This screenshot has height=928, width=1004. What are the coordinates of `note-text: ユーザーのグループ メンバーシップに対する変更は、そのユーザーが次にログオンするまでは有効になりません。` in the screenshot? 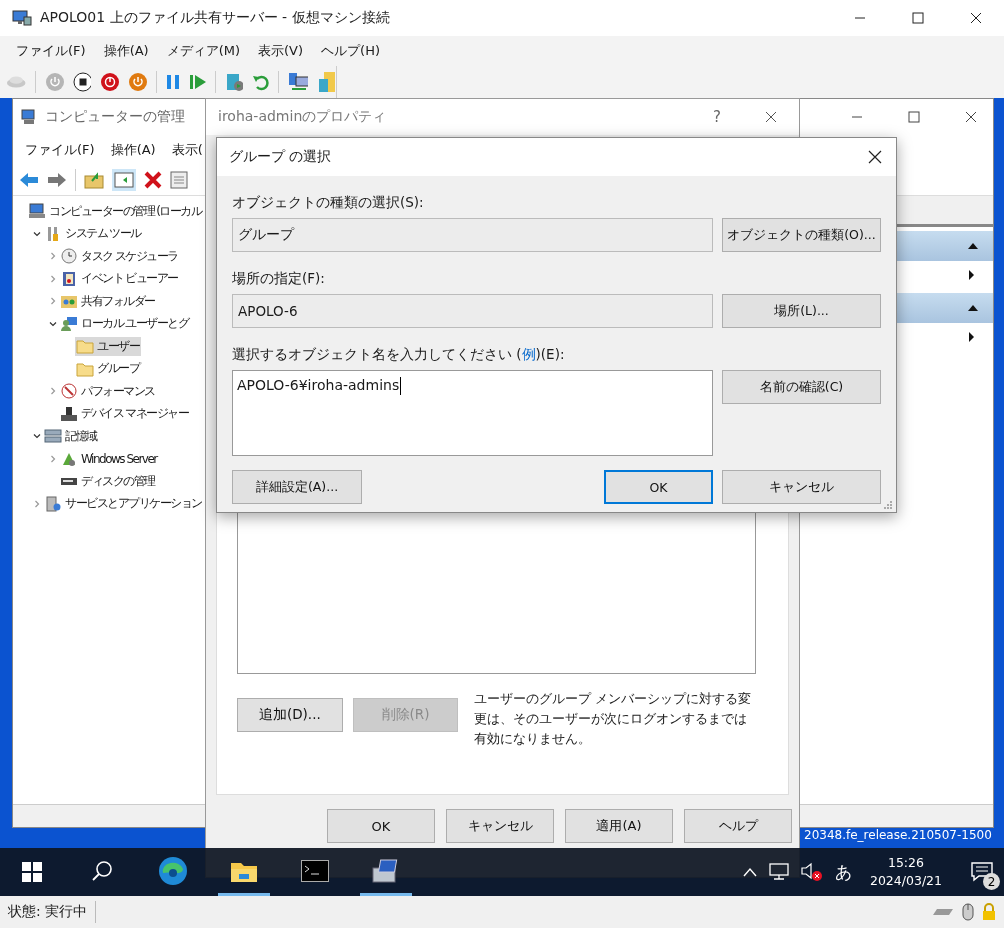 It's located at (613, 719).